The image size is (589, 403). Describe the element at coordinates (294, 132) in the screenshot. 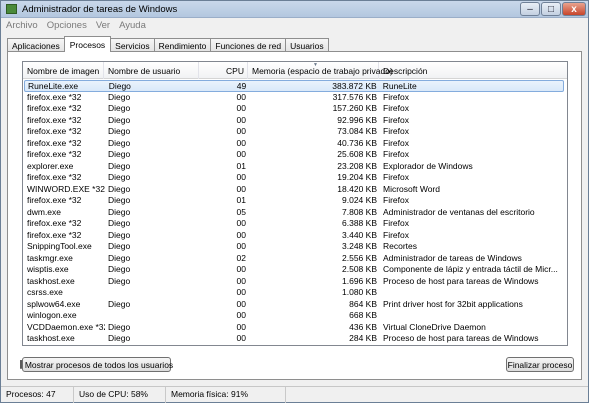

I see `table-row: firefox.exe *32 Diego 00 73.084 KB Firefox` at that location.